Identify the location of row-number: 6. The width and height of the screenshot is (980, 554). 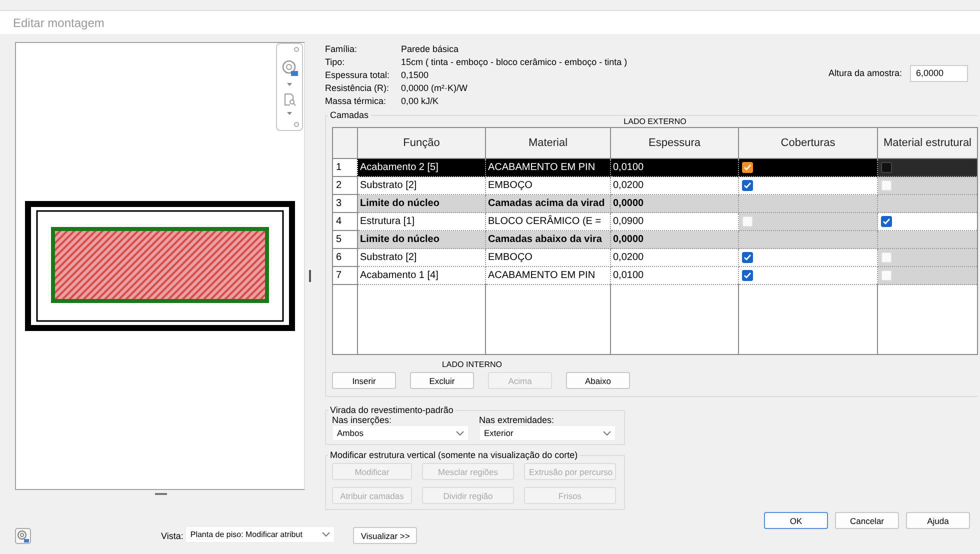
(345, 257).